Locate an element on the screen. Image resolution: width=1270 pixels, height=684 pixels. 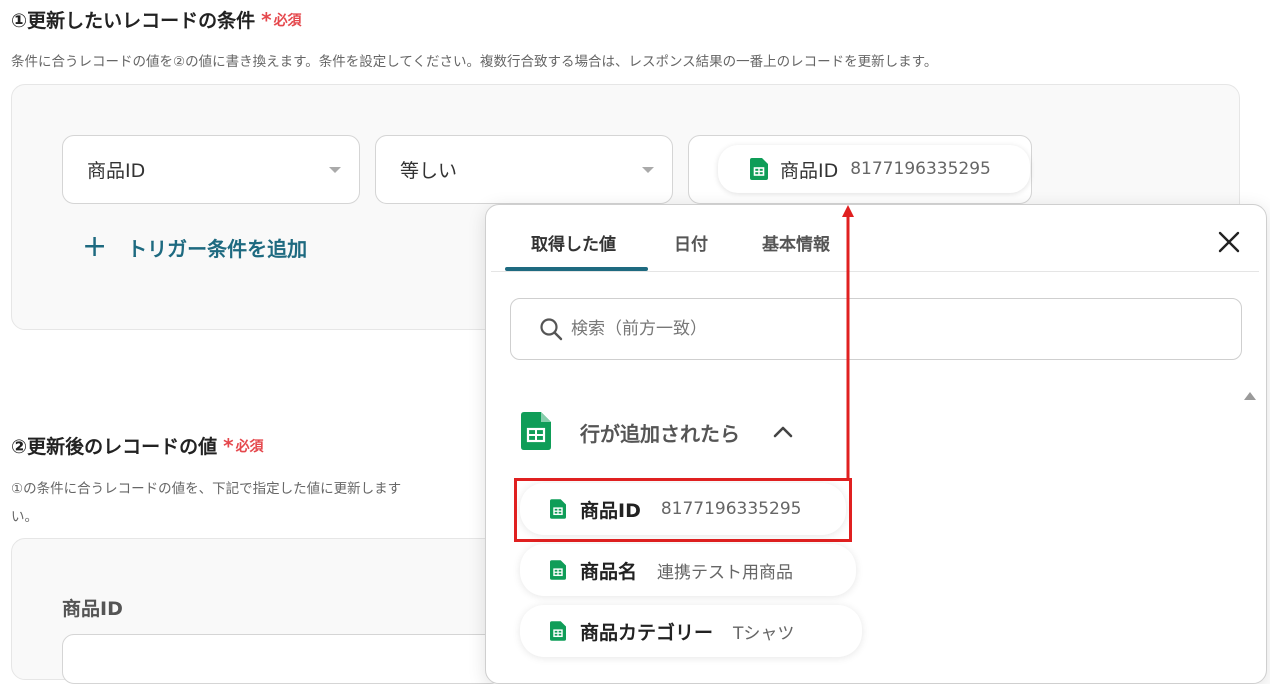
annotation-arrow is located at coordinates (848, 343).